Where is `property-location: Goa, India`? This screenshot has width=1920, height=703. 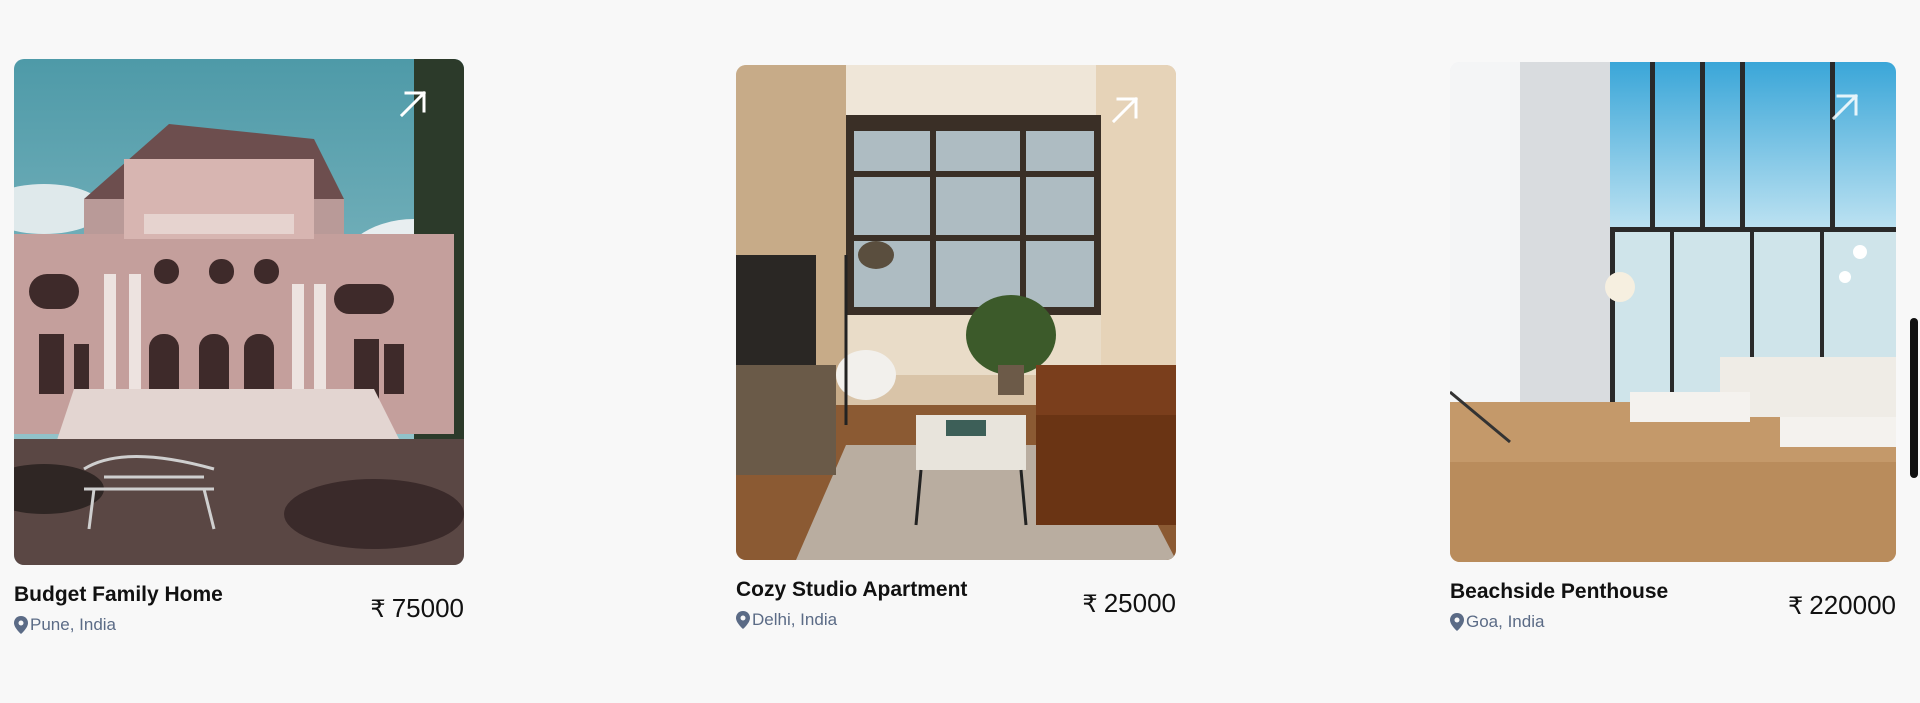 property-location: Goa, India is located at coordinates (1497, 622).